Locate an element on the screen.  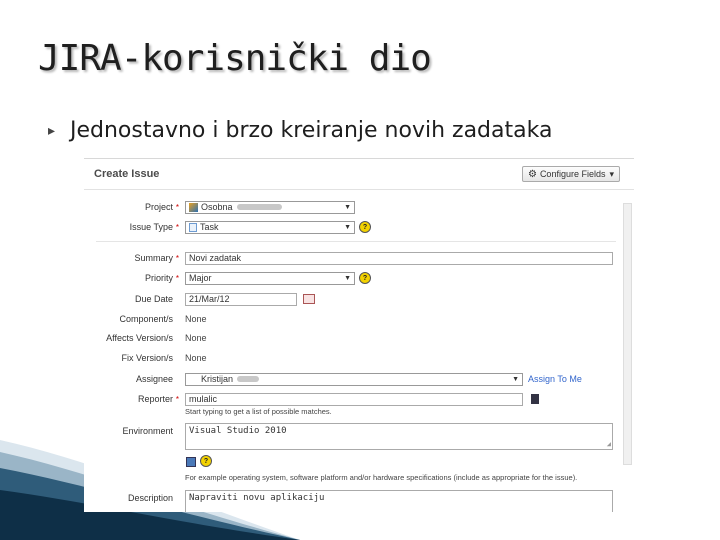
chevron-down-icon: ▾ is located at coordinates (611, 173).